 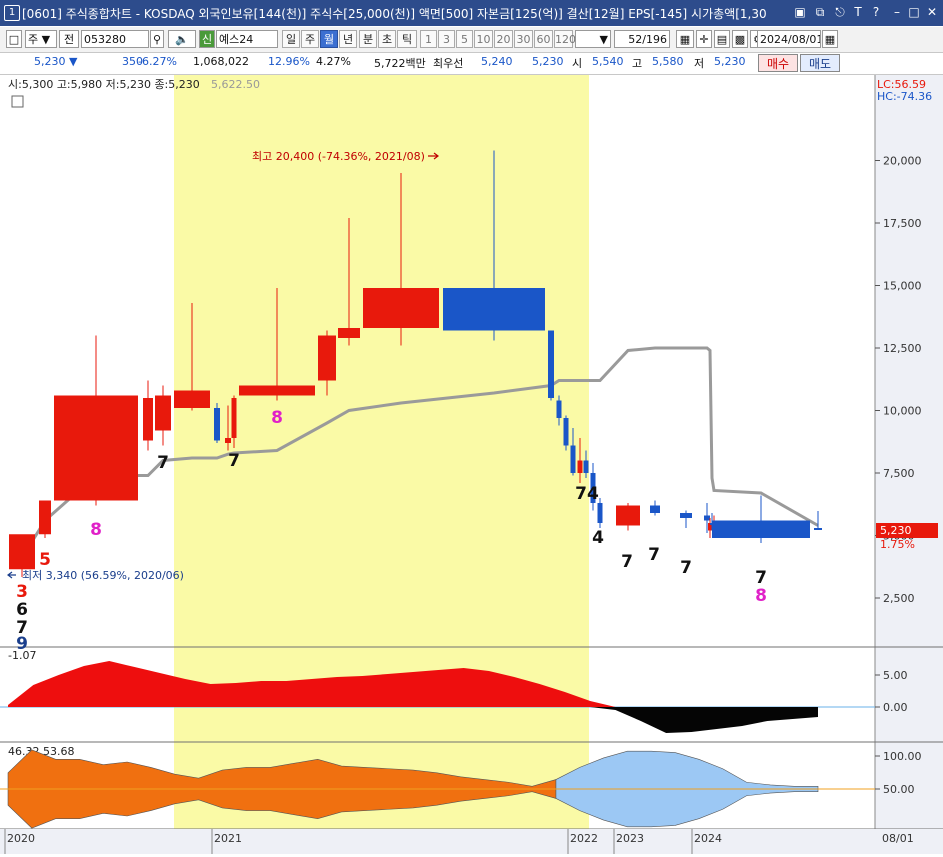 I want to click on down-arrow-icon: ▼, so click(x=73, y=61).